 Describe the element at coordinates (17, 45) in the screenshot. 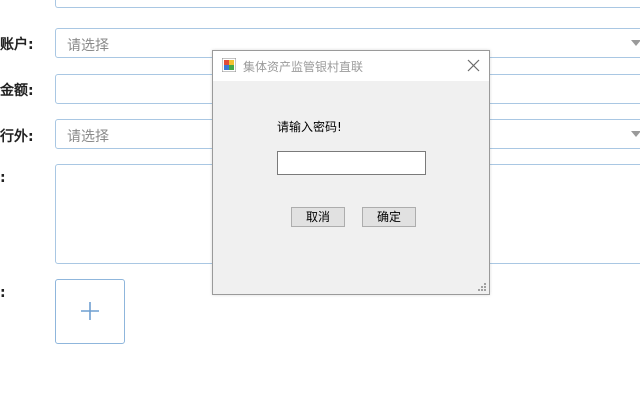

I see `account-label: 账户:` at that location.